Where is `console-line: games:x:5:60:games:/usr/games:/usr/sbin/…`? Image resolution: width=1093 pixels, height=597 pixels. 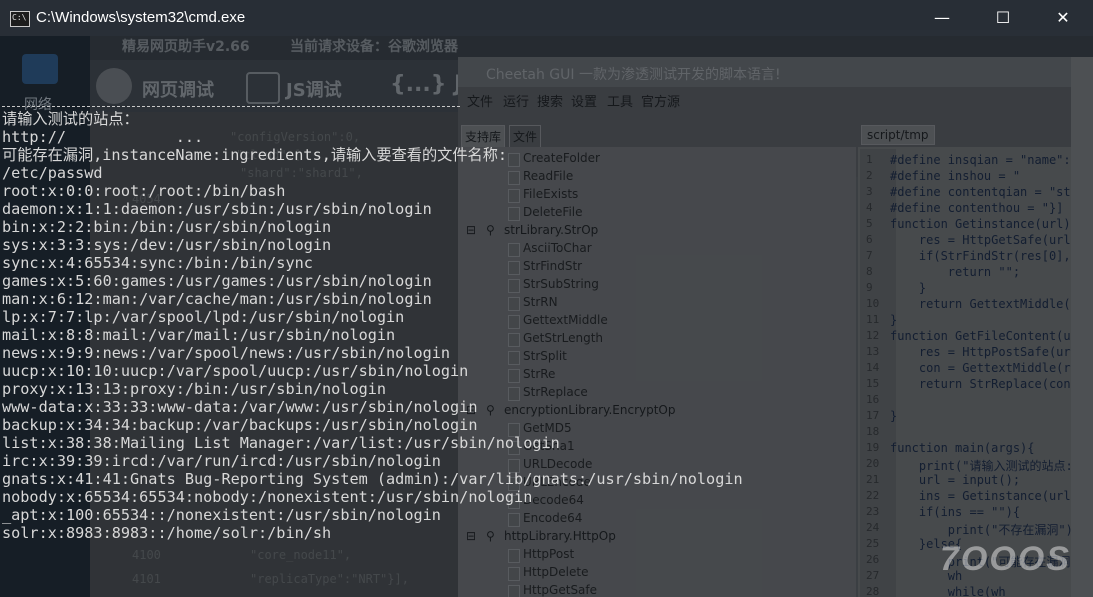 console-line: games:x:5:60:games:/usr/games:/usr/sbin/… is located at coordinates (217, 281).